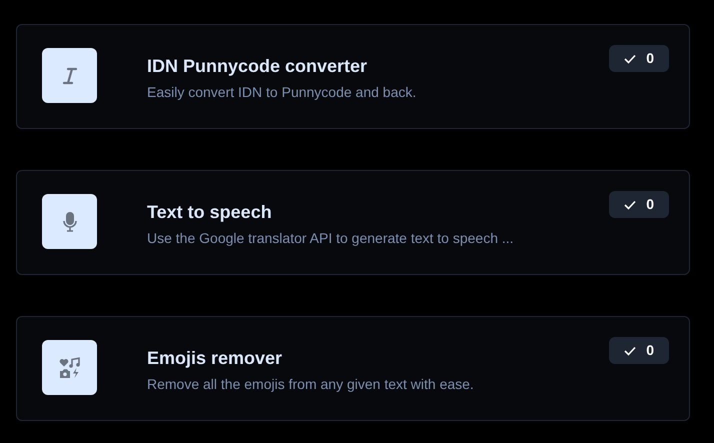 Image resolution: width=714 pixels, height=443 pixels. What do you see at coordinates (210, 212) in the screenshot?
I see `tool-title: Text to speech` at bounding box center [210, 212].